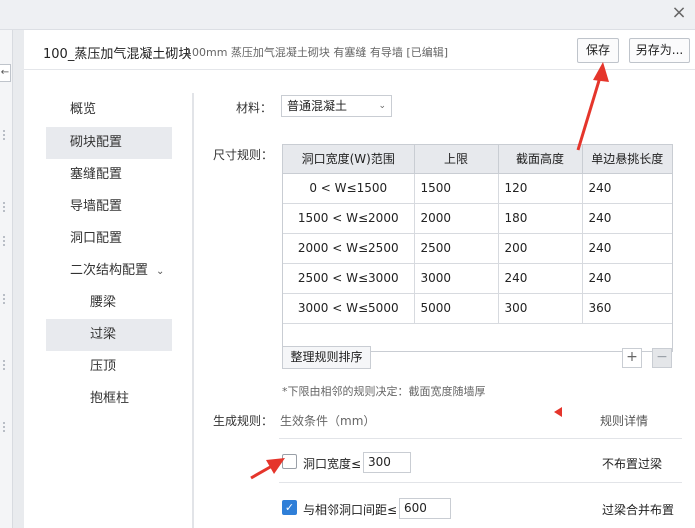  I want to click on column-header: 截面高度, so click(540, 159).